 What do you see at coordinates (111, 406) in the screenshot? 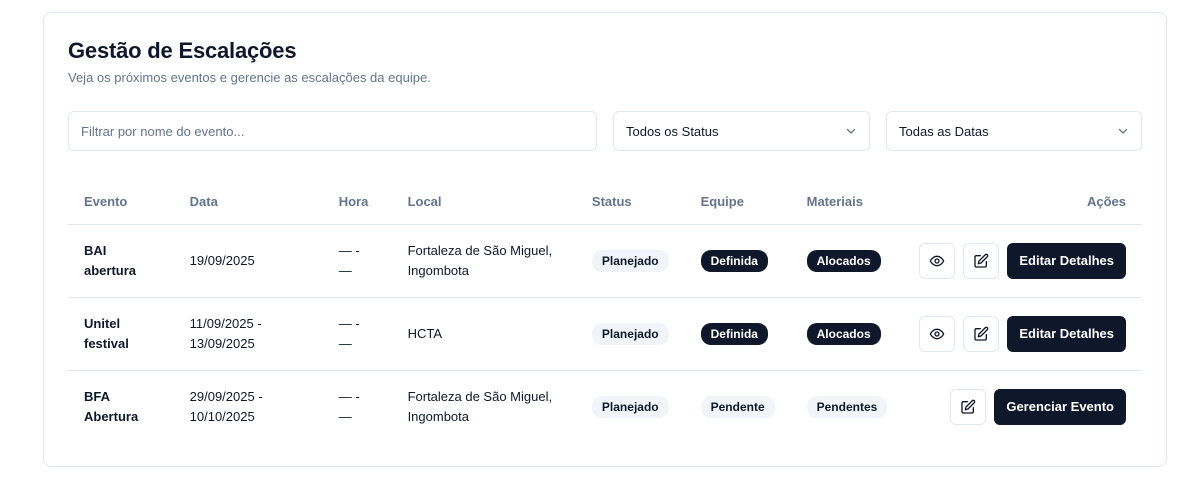
I see `event-name: BFA Abertura` at bounding box center [111, 406].